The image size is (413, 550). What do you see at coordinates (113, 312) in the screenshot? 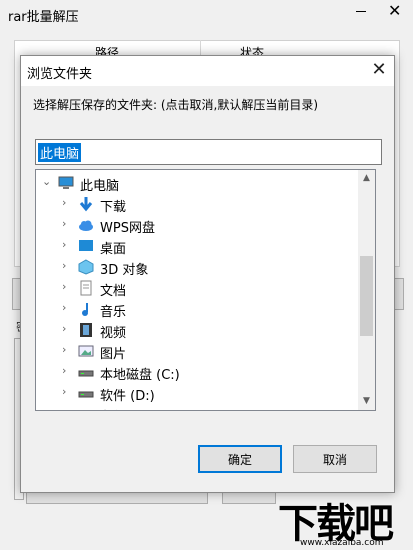
I see `tree-item-label: 音乐` at bounding box center [113, 312].